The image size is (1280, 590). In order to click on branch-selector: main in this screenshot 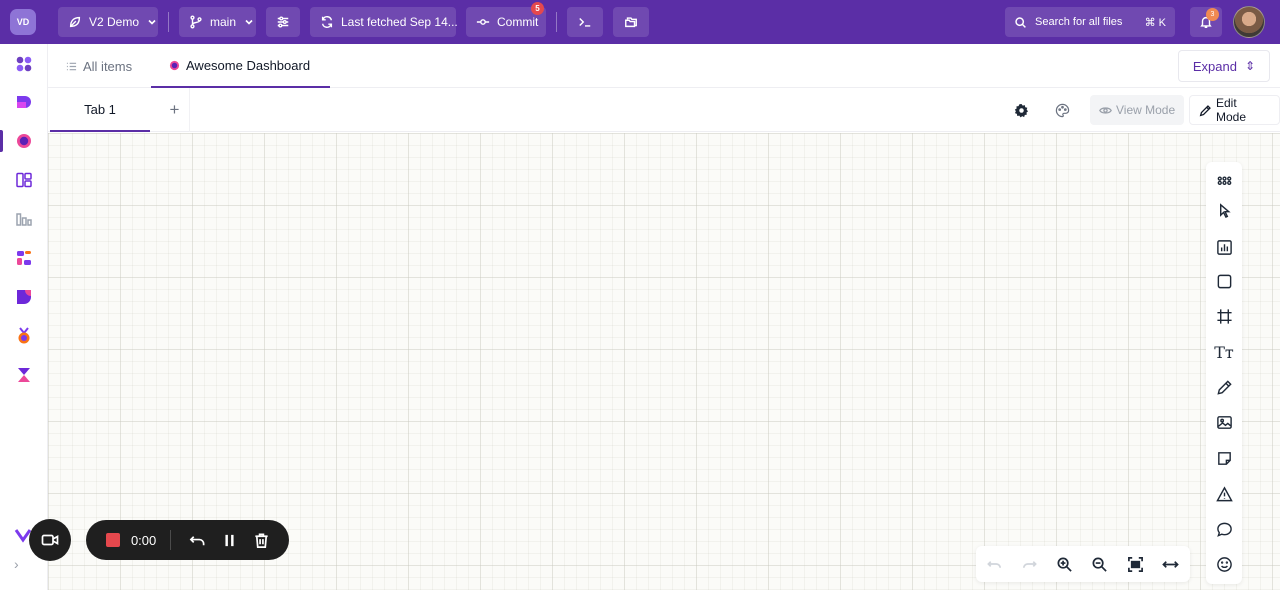, I will do `click(217, 22)`.